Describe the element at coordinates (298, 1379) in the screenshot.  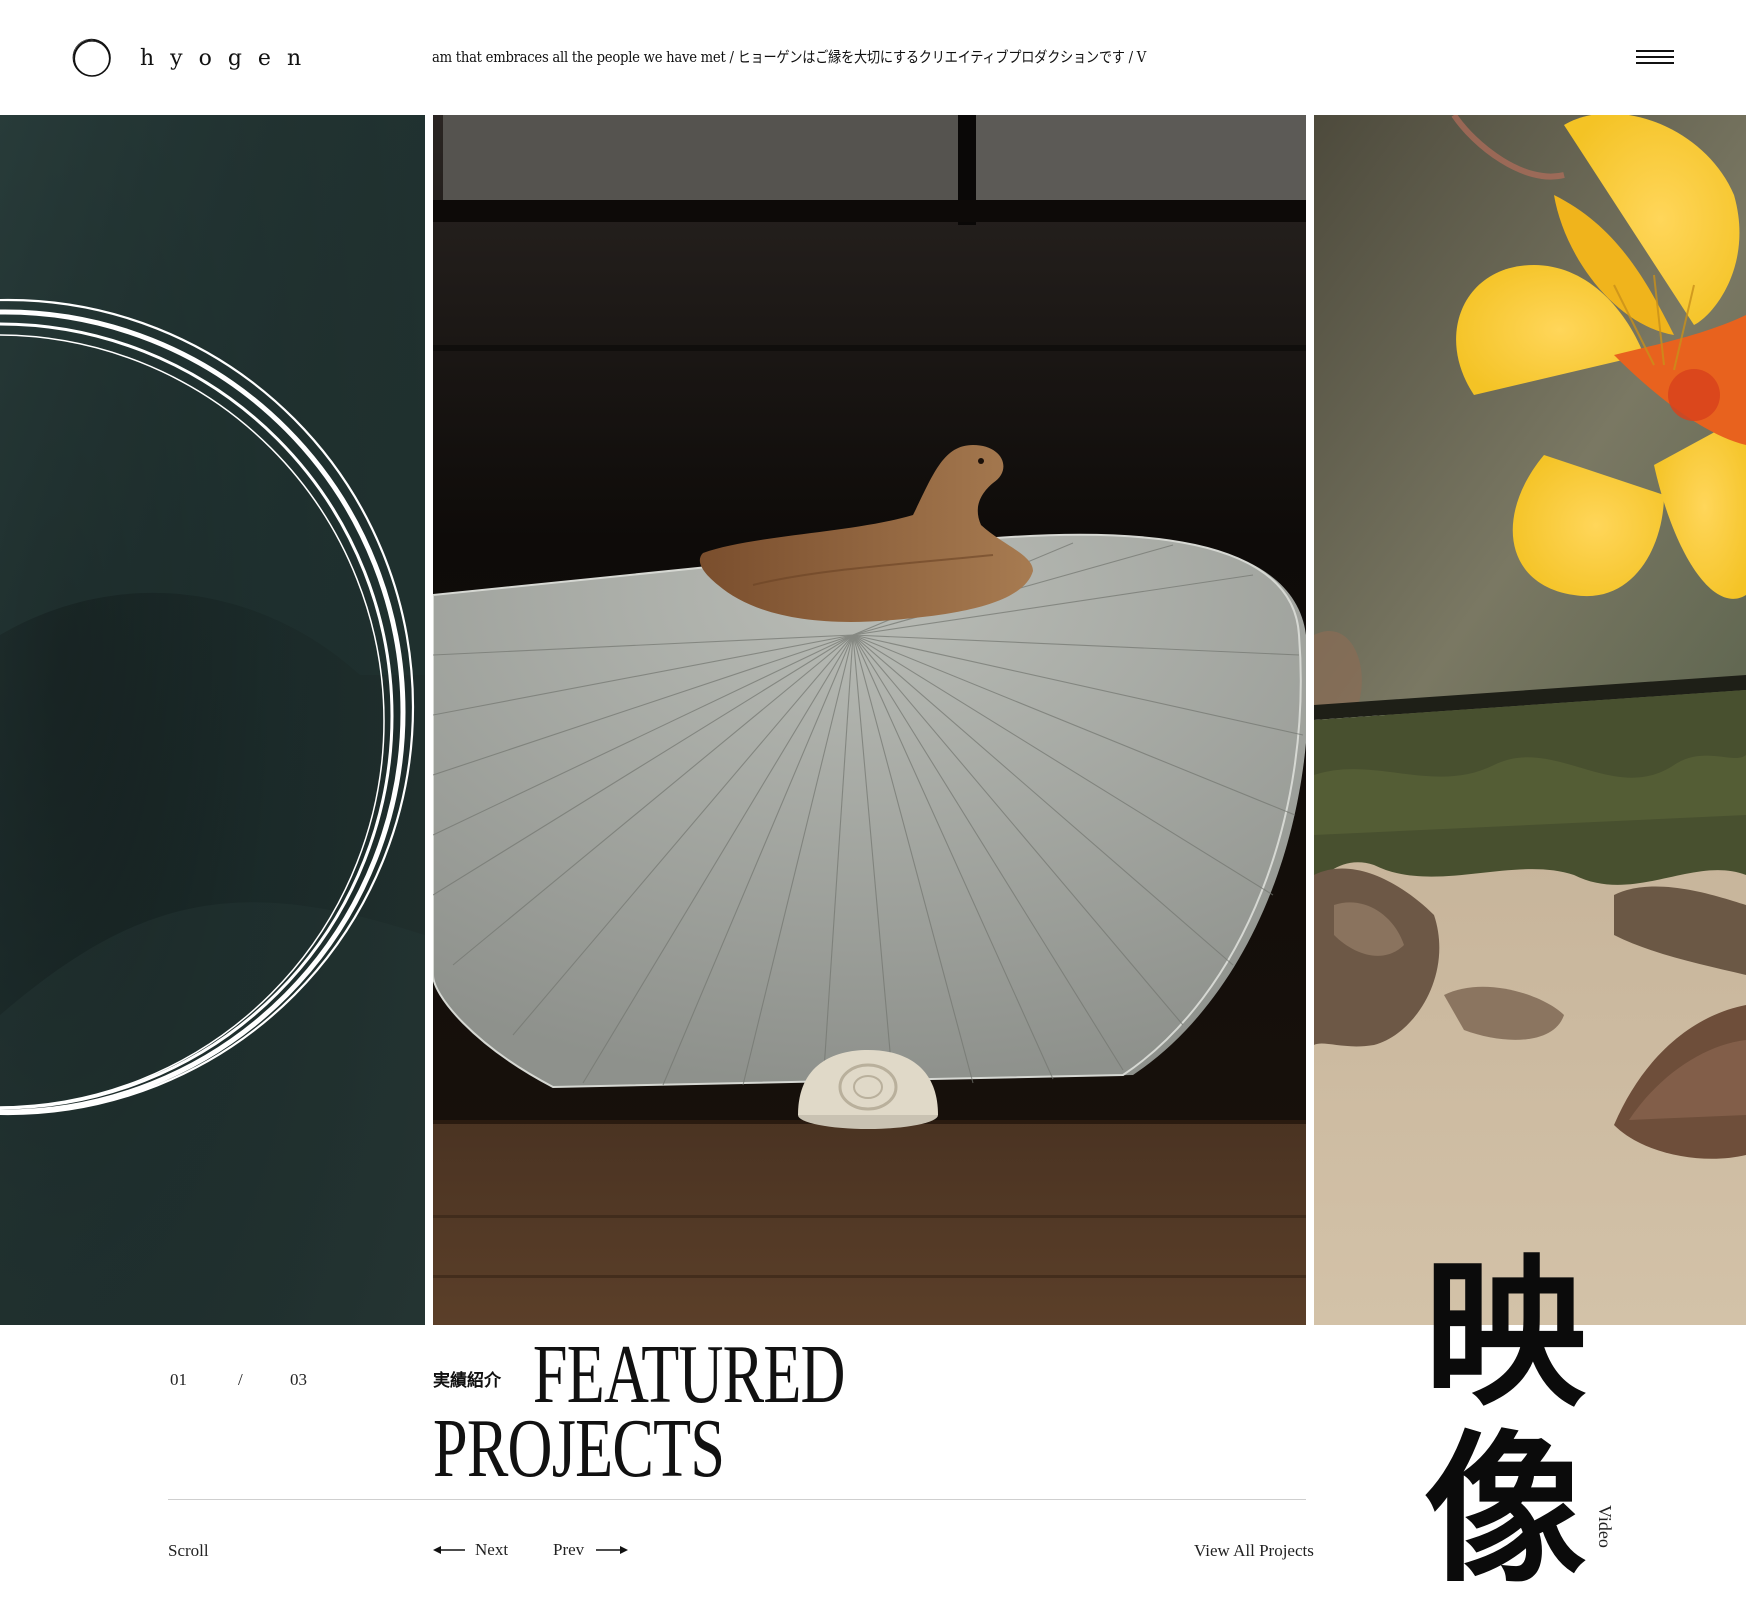
I see `counter-total: 03` at that location.